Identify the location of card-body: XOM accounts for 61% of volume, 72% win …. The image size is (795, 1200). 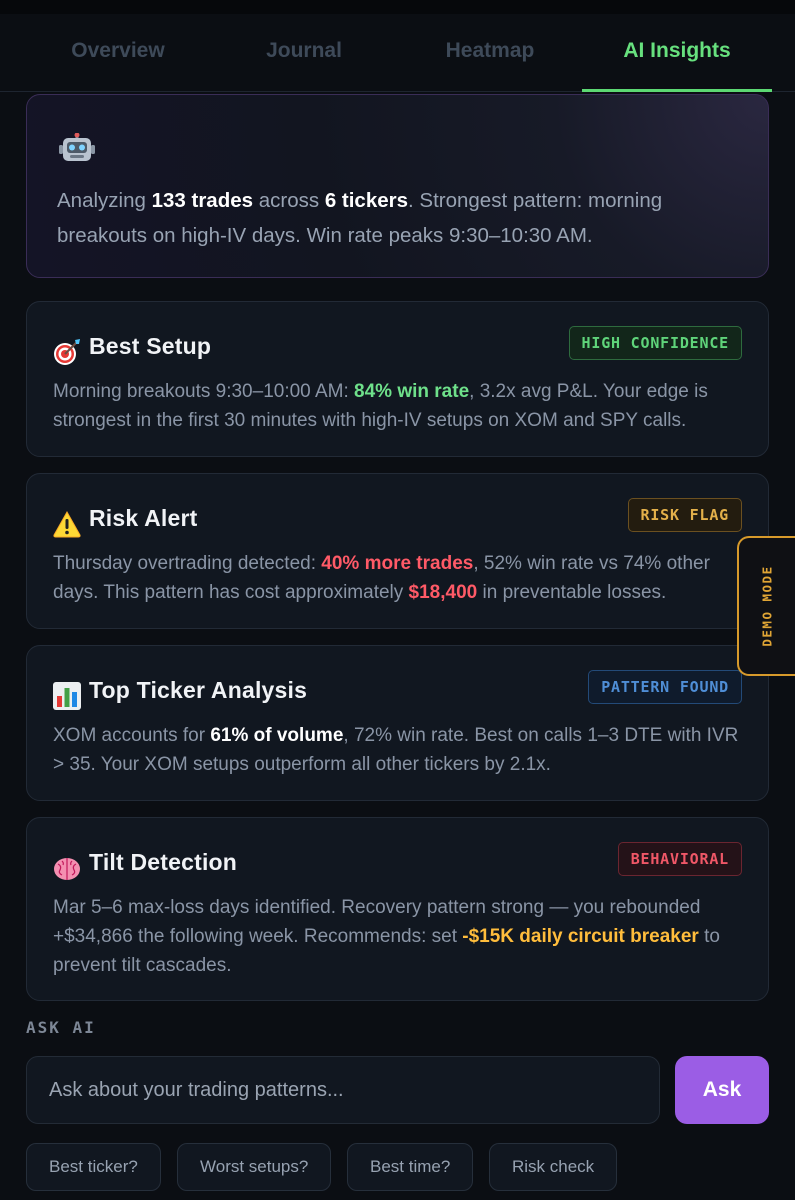
(396, 750).